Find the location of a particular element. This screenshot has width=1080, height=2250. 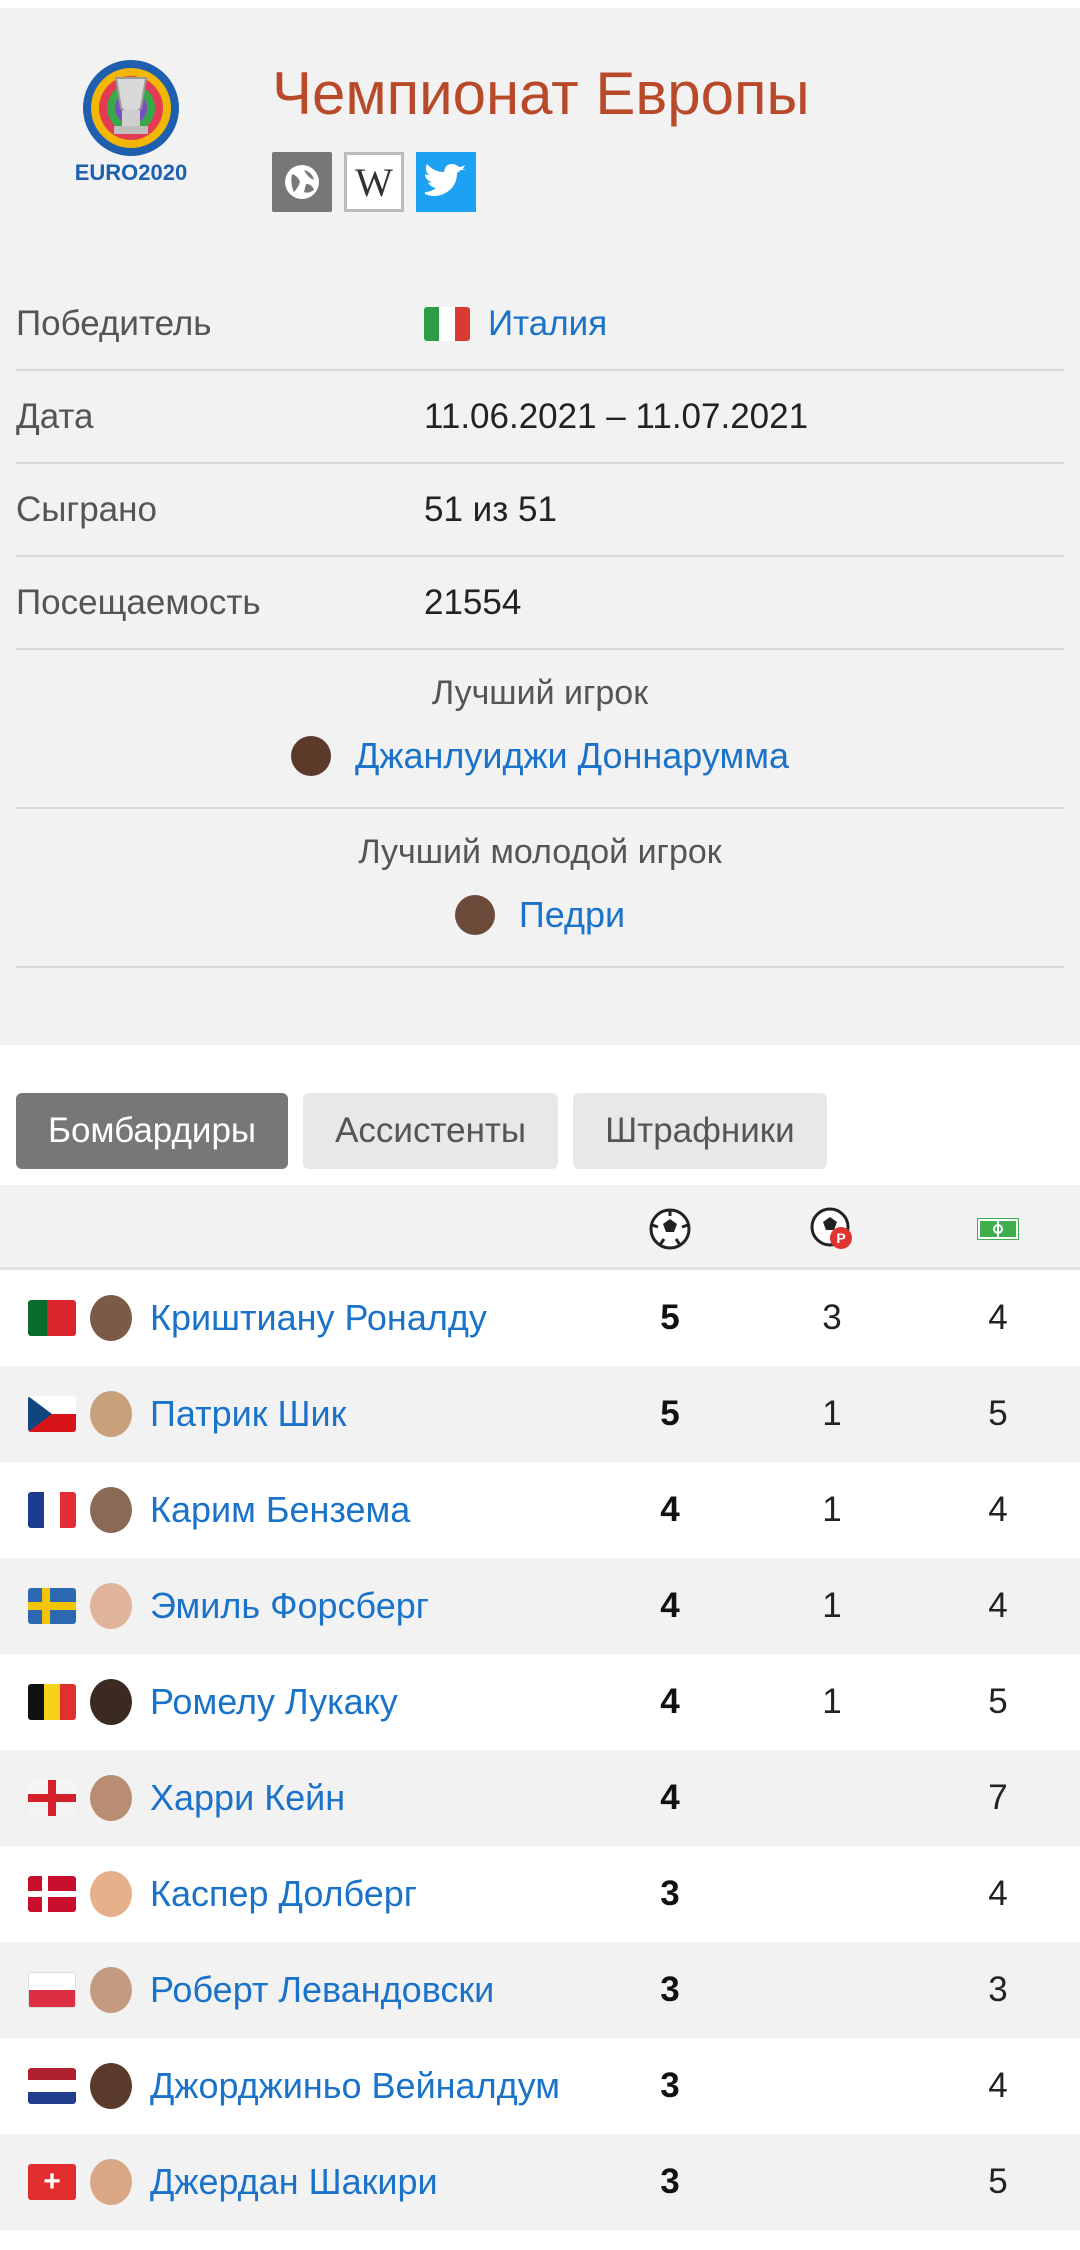

player-name: Харри Кейн is located at coordinates (247, 1798).